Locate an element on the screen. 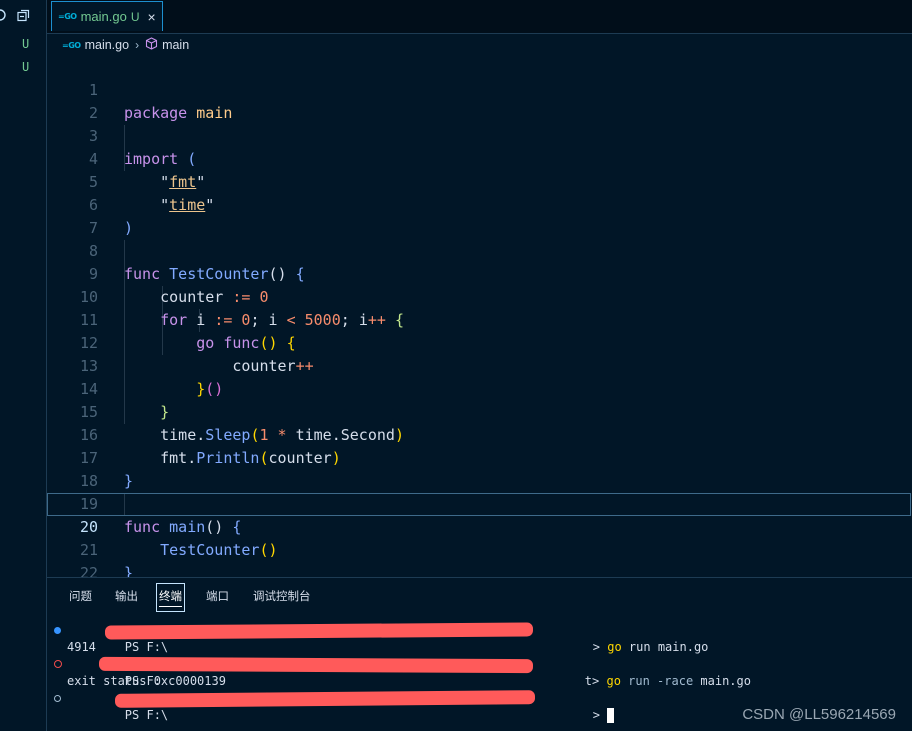  prompt-suffix: t> is located at coordinates (595, 681).